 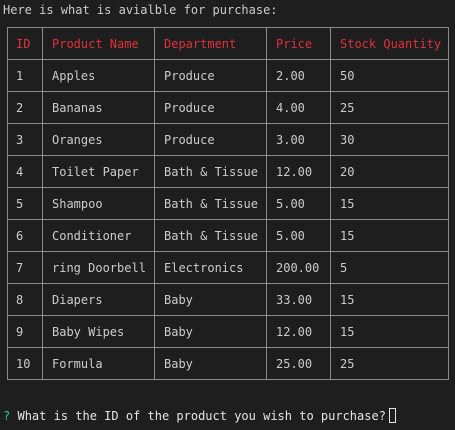 What do you see at coordinates (98, 171) in the screenshot?
I see `cell-product-name: Toilet Paper` at bounding box center [98, 171].